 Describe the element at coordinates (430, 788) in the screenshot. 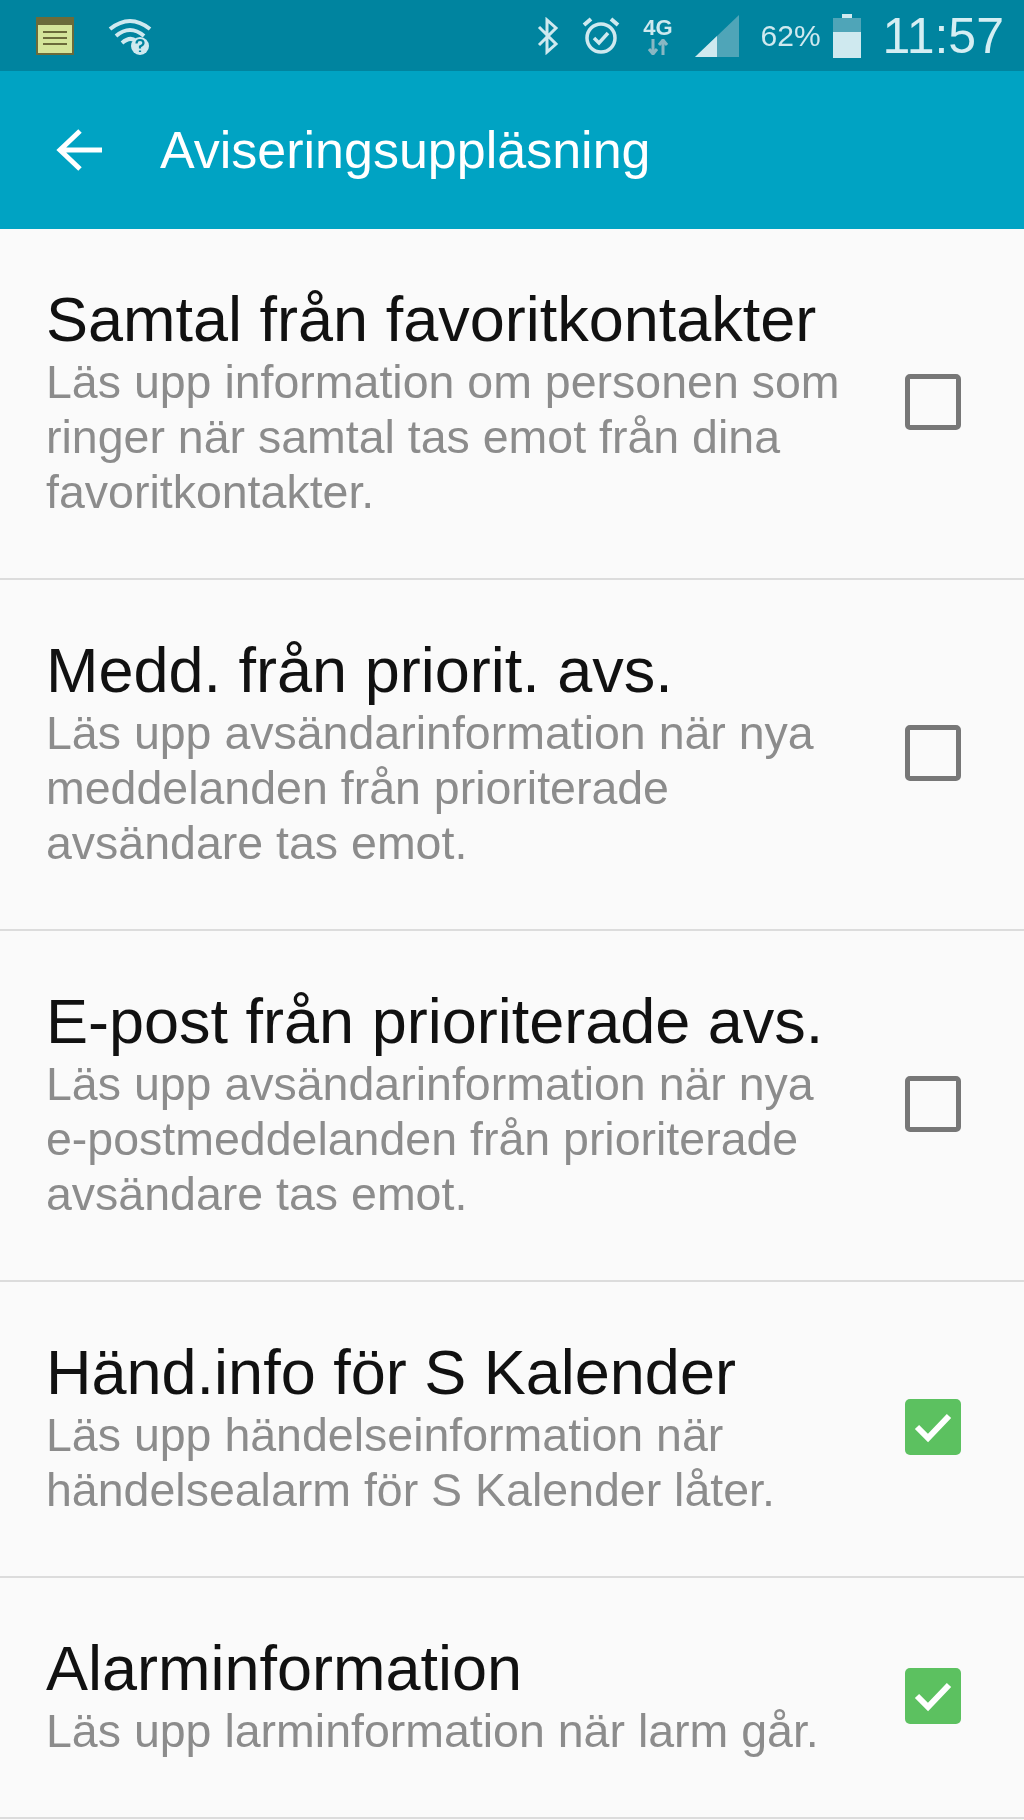

I see `setting-description: Läs upp avsändarinformation när nya meddelanden från prioriterade avsändare tas emot.` at that location.